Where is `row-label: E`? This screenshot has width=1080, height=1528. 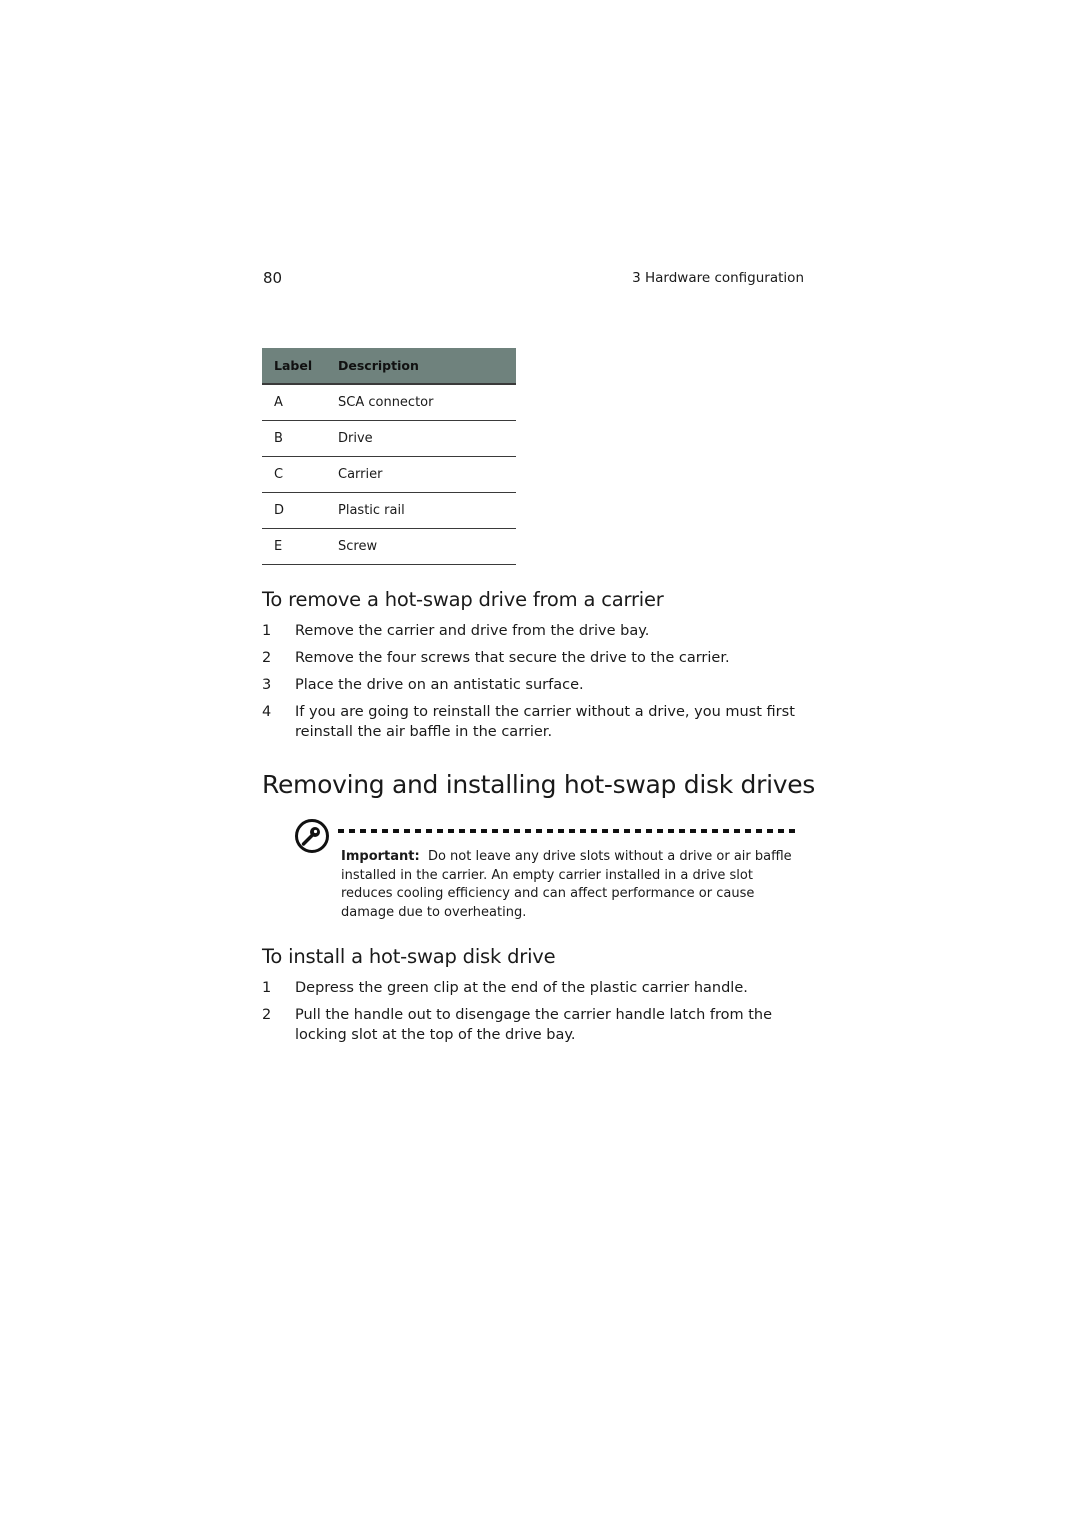
row-label: E is located at coordinates (300, 546).